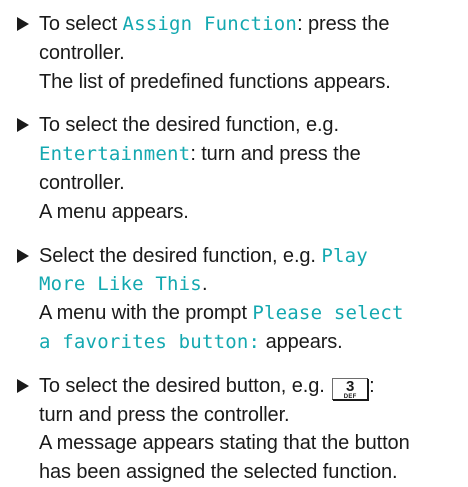  I want to click on step-1-line-1: To select Assign Function: press the, so click(214, 24).